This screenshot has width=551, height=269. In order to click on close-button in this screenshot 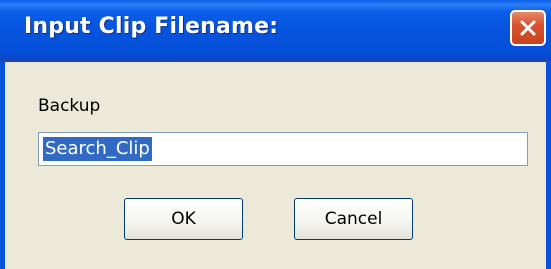, I will do `click(528, 28)`.